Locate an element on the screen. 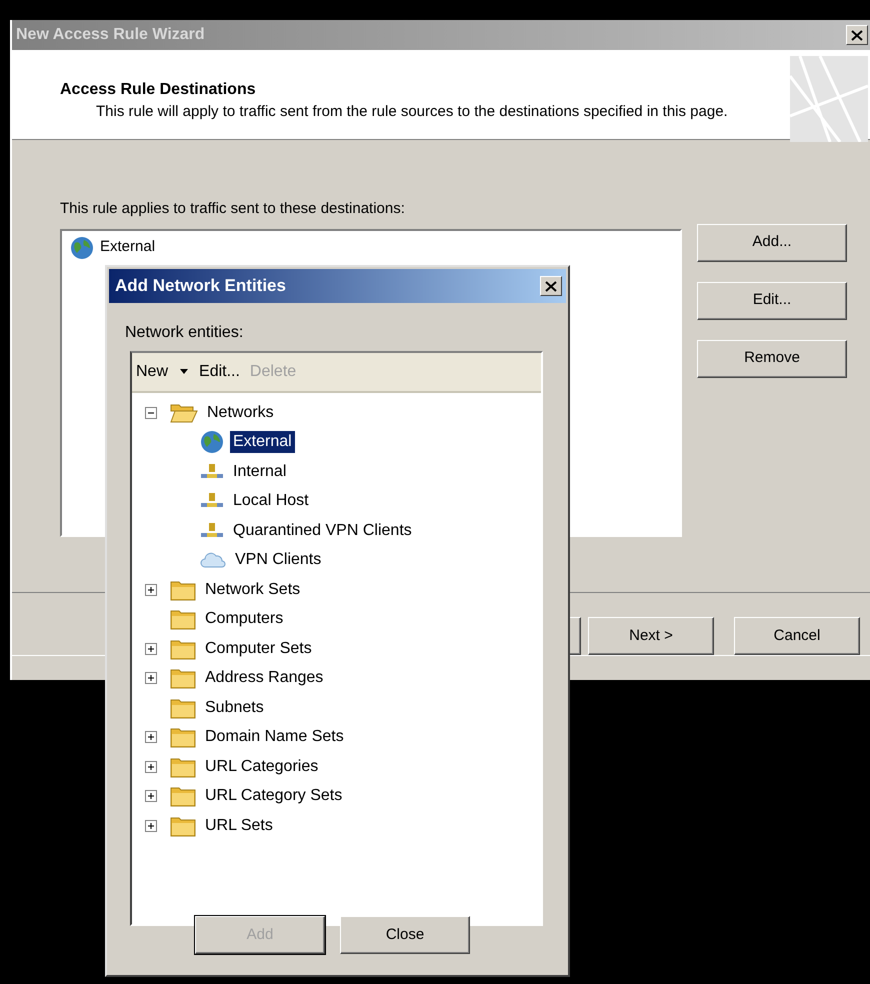 The height and width of the screenshot is (984, 870). footer-button: Next > is located at coordinates (651, 636).